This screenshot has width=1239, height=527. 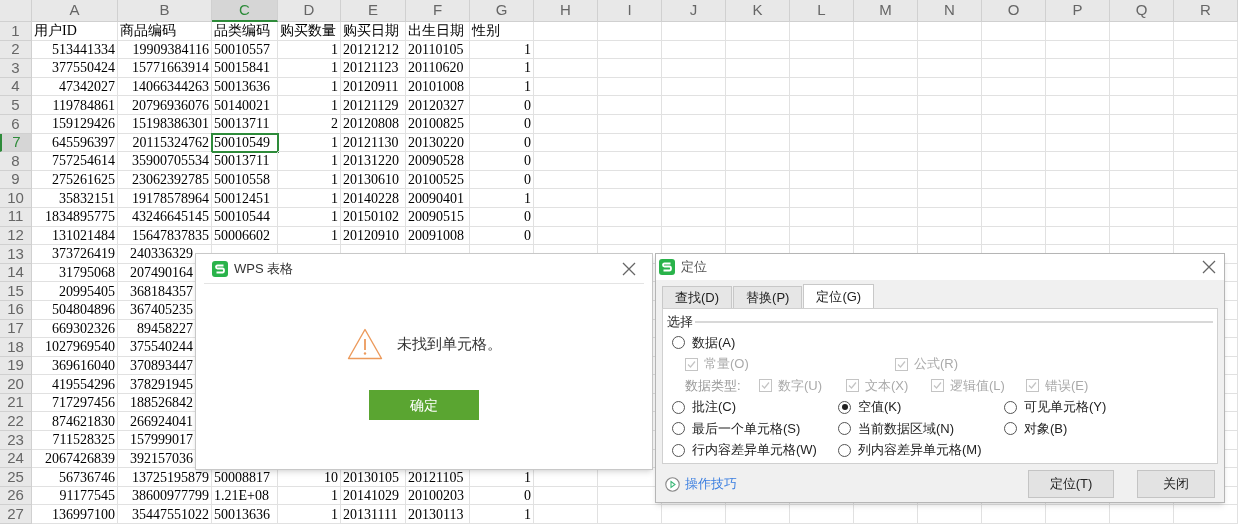 What do you see at coordinates (438, 143) in the screenshot?
I see `table-cell: 20130220` at bounding box center [438, 143].